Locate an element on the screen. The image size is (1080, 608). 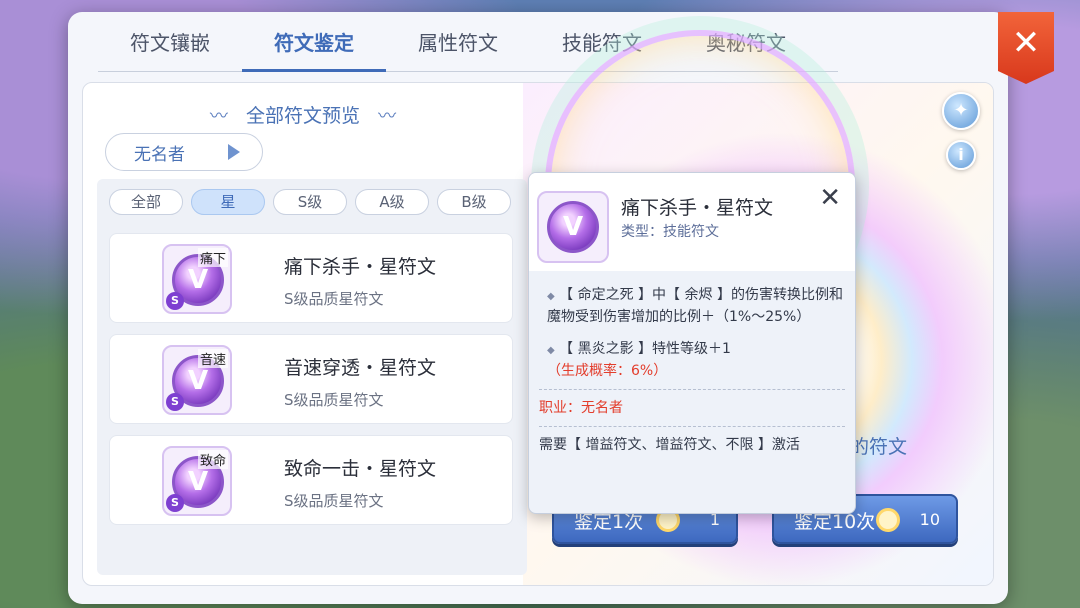
effect-chance: （生成概率：6%） is located at coordinates (607, 371).